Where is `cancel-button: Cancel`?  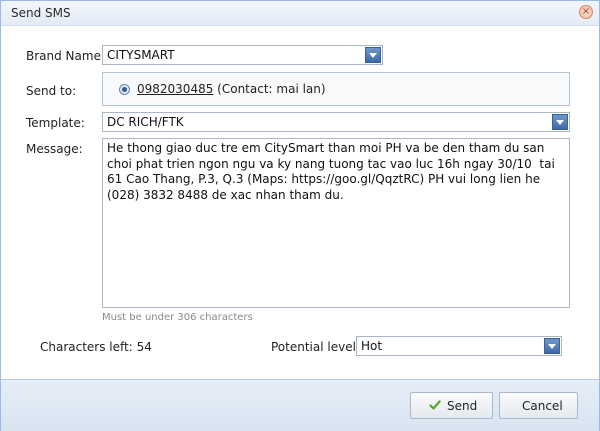 cancel-button: Cancel is located at coordinates (538, 405).